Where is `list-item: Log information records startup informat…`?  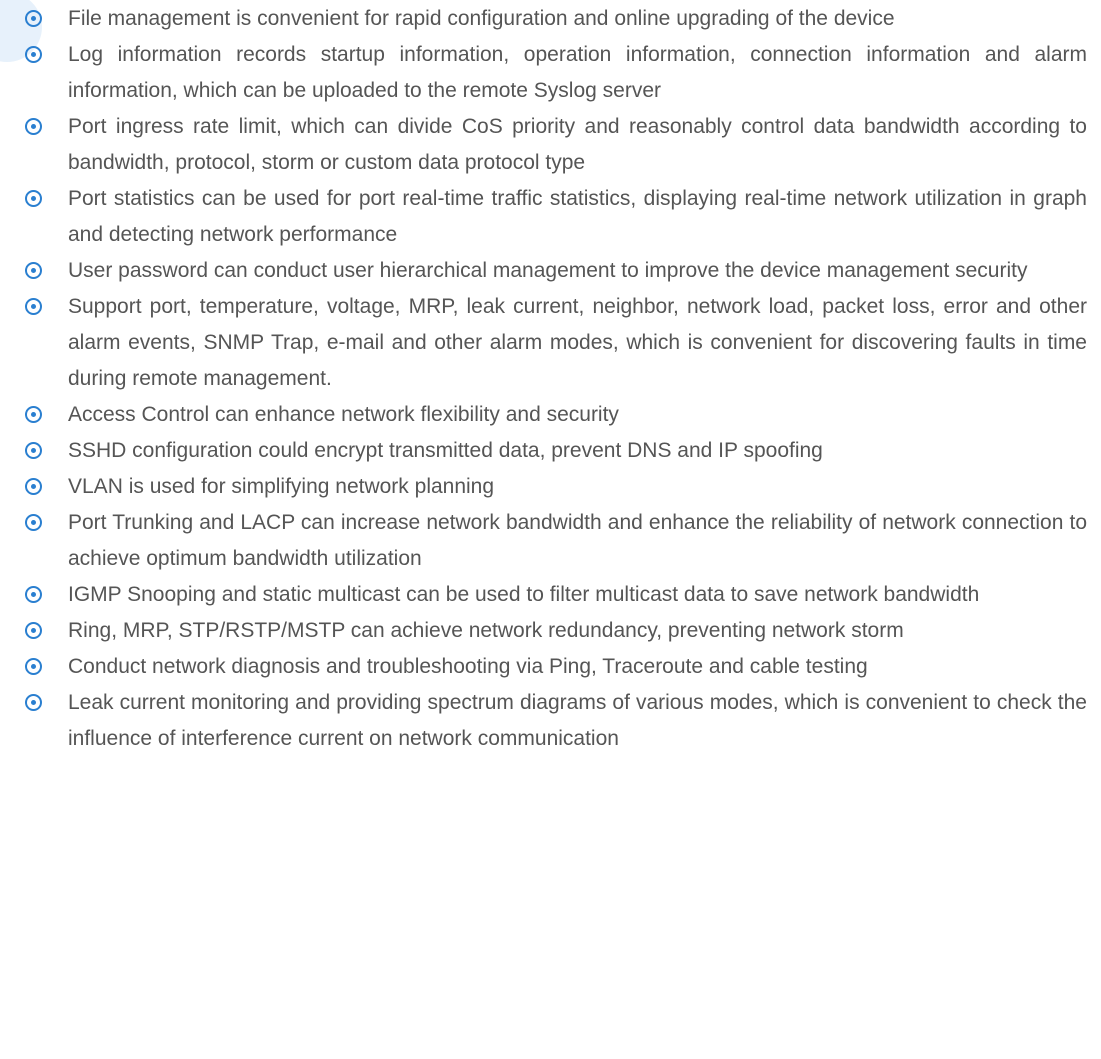
list-item: Log information records startup informat… is located at coordinates (550, 73).